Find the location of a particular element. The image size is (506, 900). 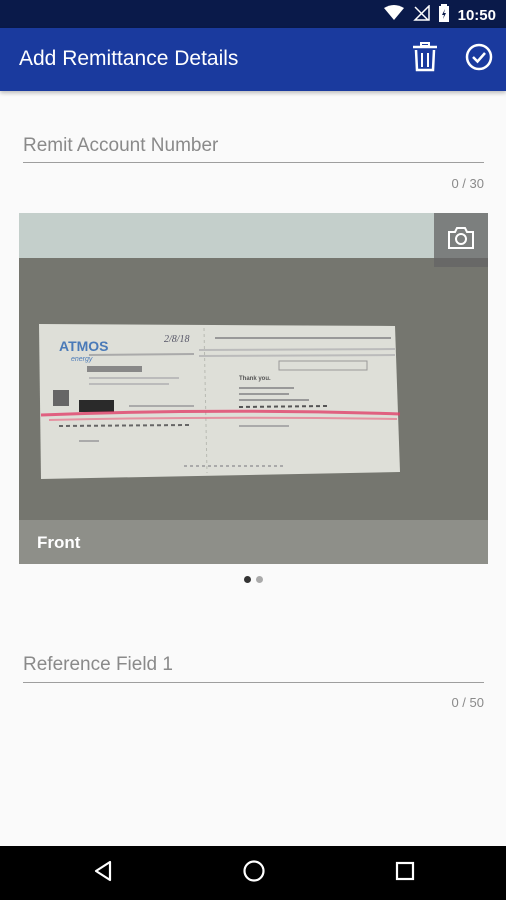

recents-button is located at coordinates (405, 873).